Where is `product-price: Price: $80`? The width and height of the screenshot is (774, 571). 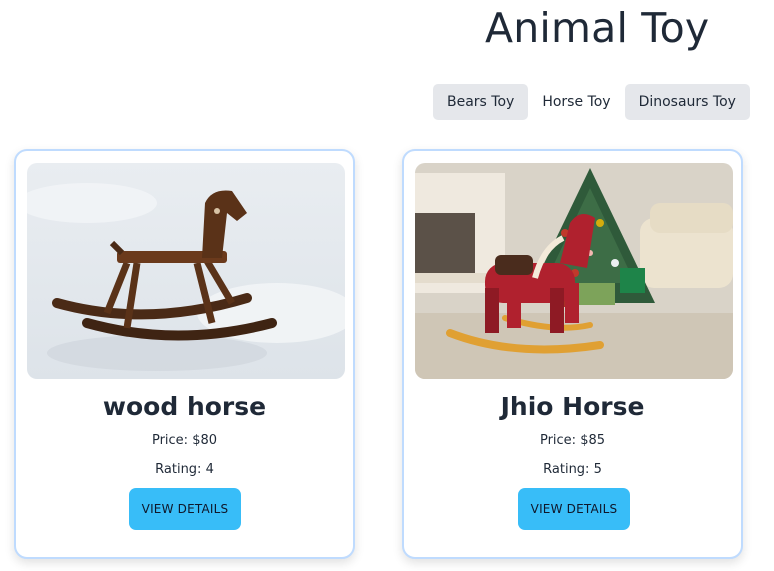
product-price: Price: $80 is located at coordinates (184, 440).